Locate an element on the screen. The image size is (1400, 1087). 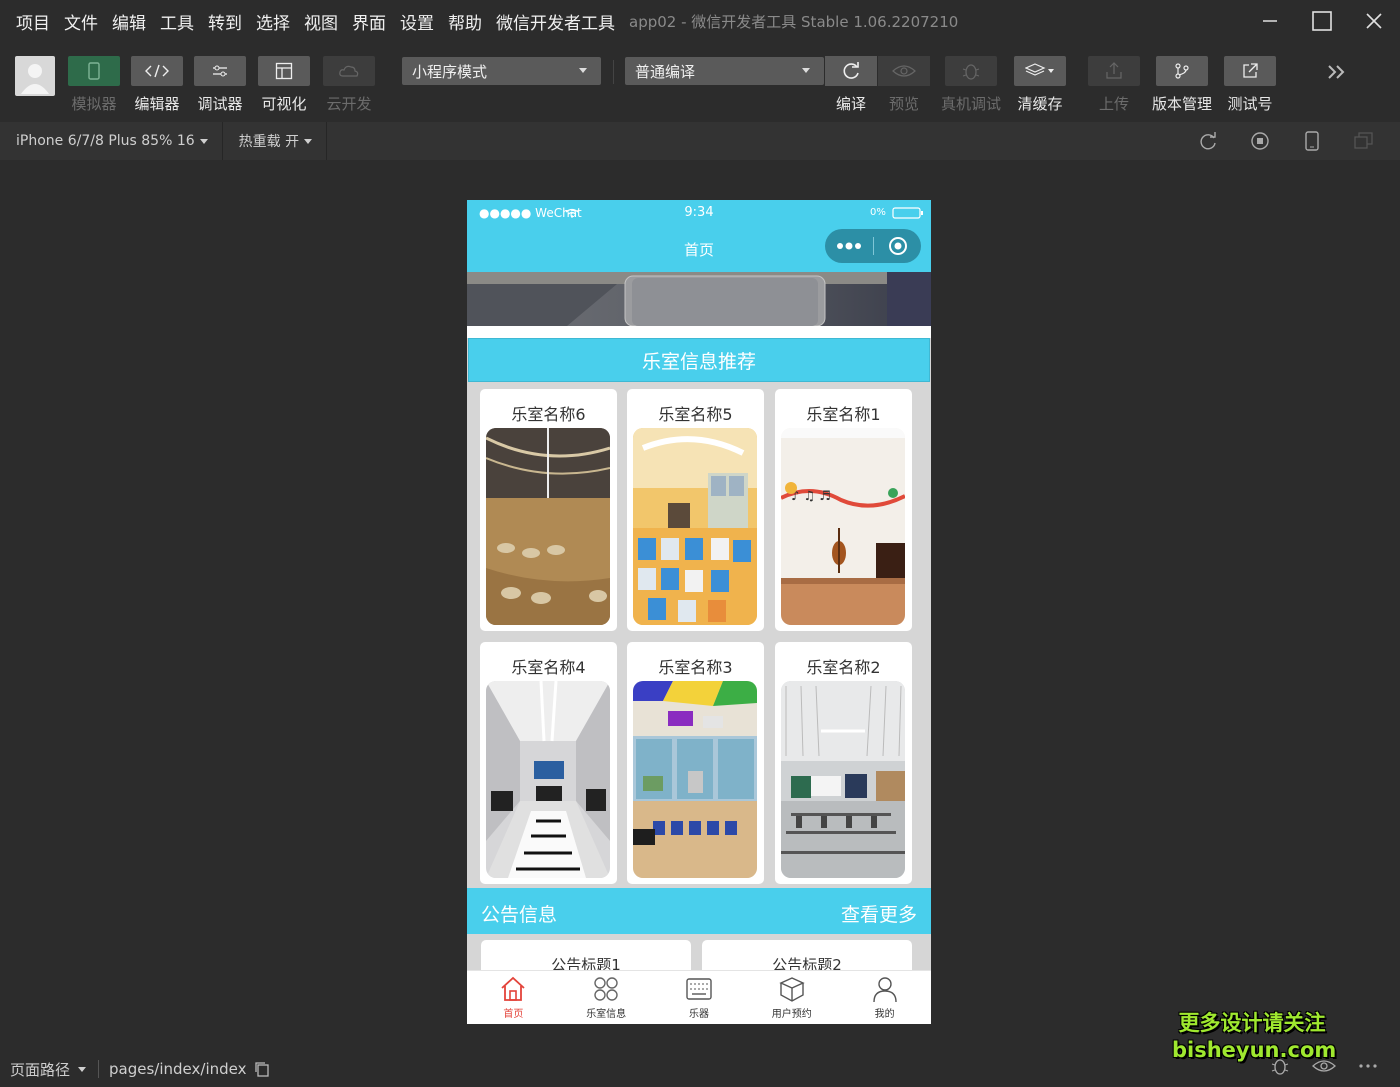
eye-icon is located at coordinates (904, 71).